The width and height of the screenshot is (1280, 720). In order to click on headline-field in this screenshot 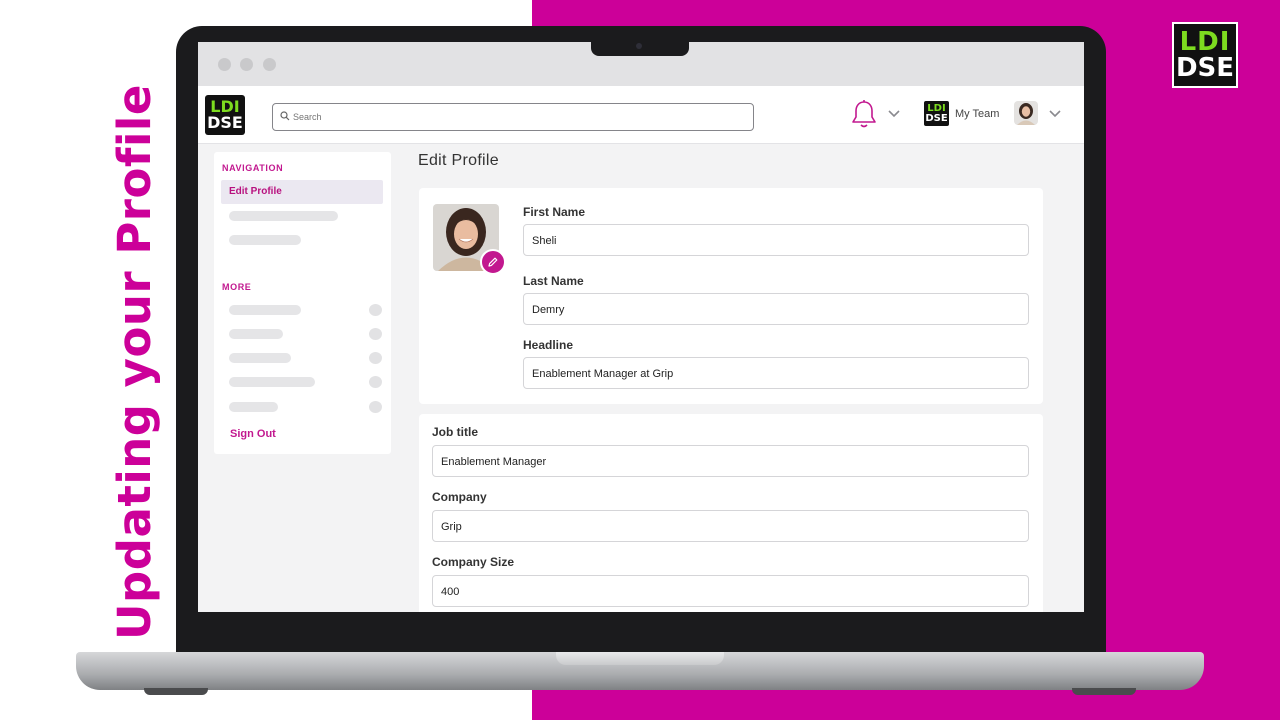, I will do `click(776, 373)`.